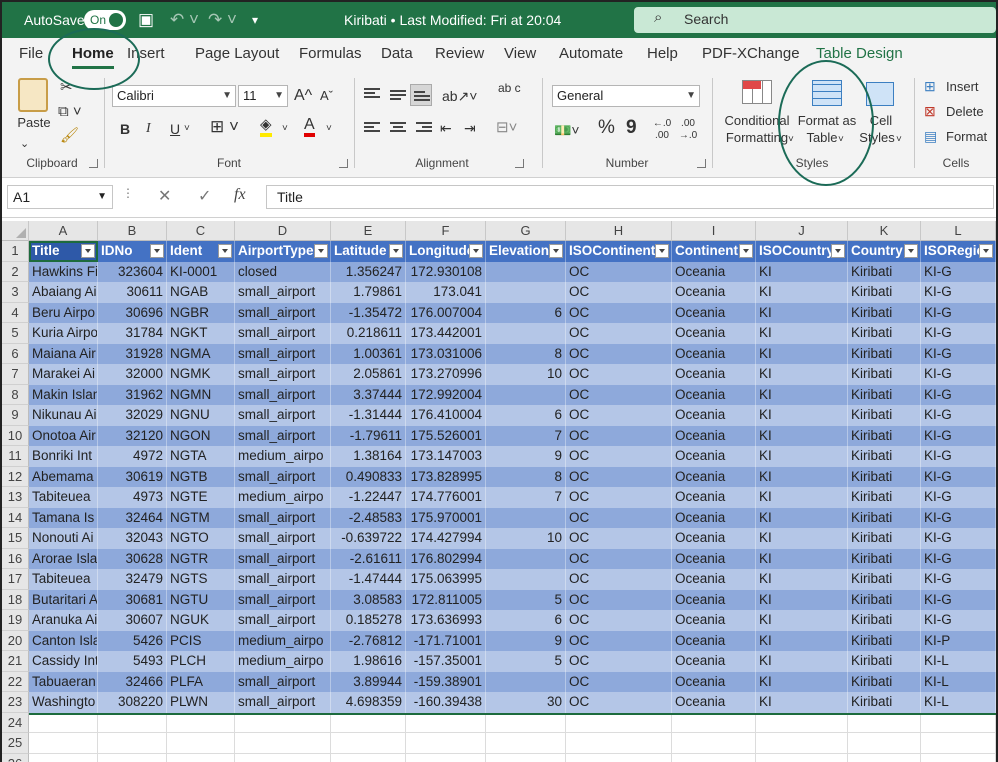 The height and width of the screenshot is (762, 998). Describe the element at coordinates (15, 757) in the screenshot. I see `row-header: 26` at that location.